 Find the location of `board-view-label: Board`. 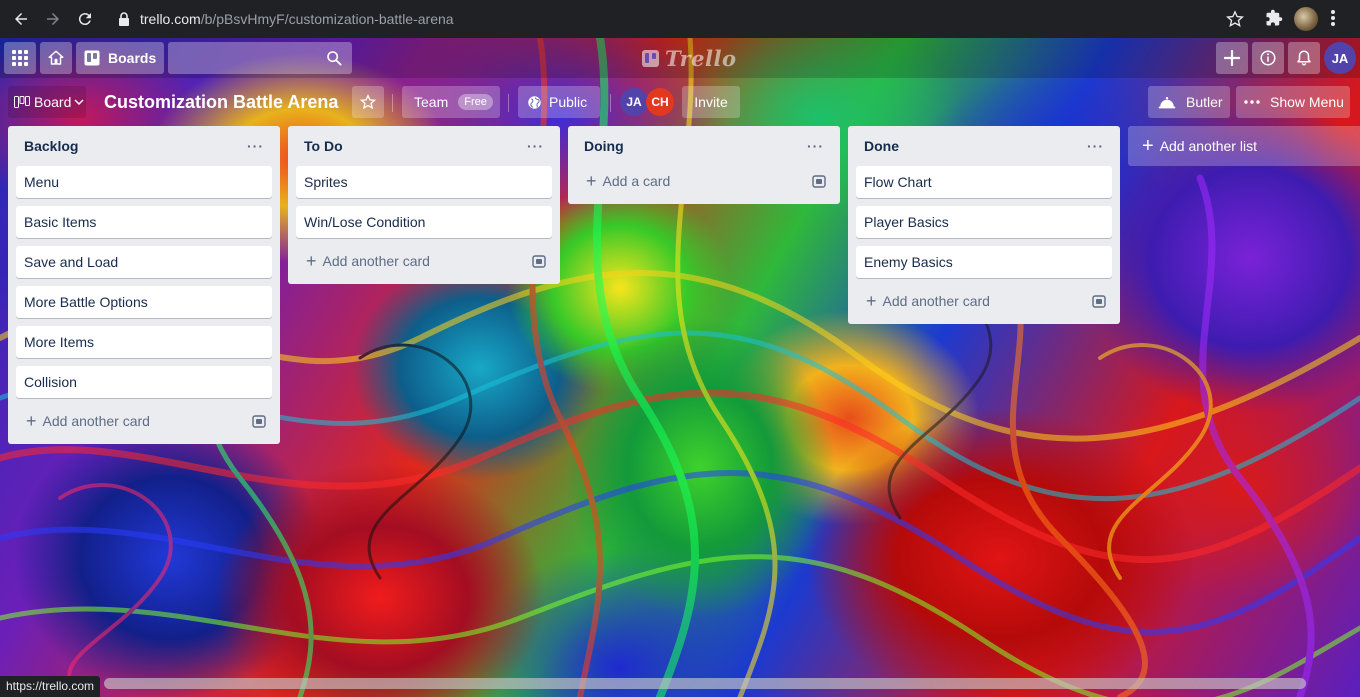

board-view-label: Board is located at coordinates (53, 102).